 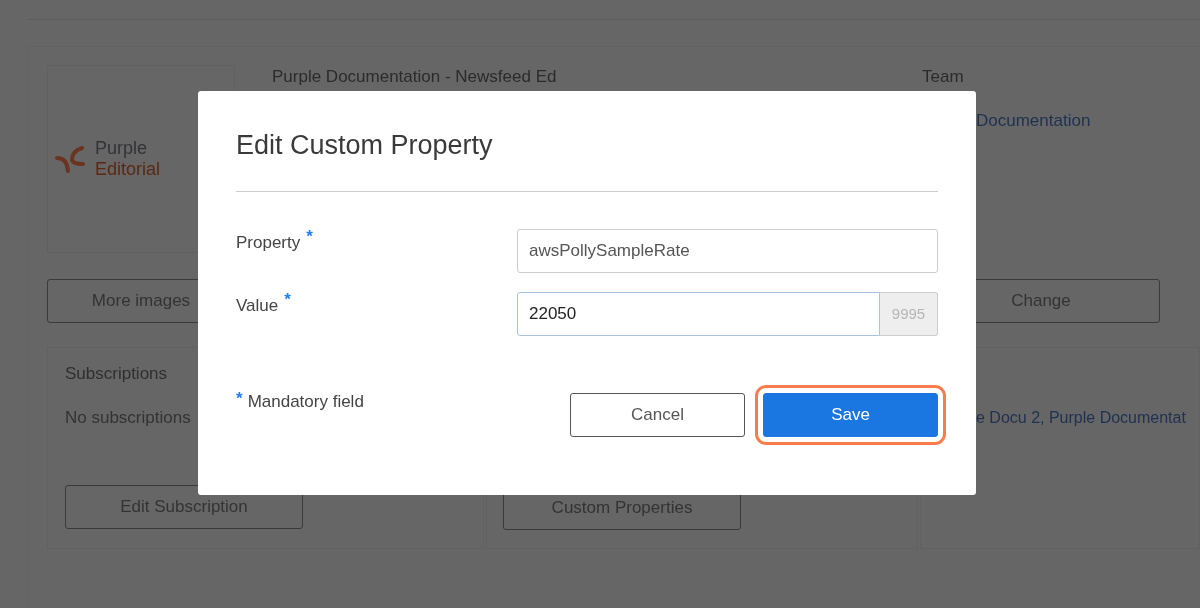 I want to click on mandatory-note: Mandatory field, so click(x=305, y=402).